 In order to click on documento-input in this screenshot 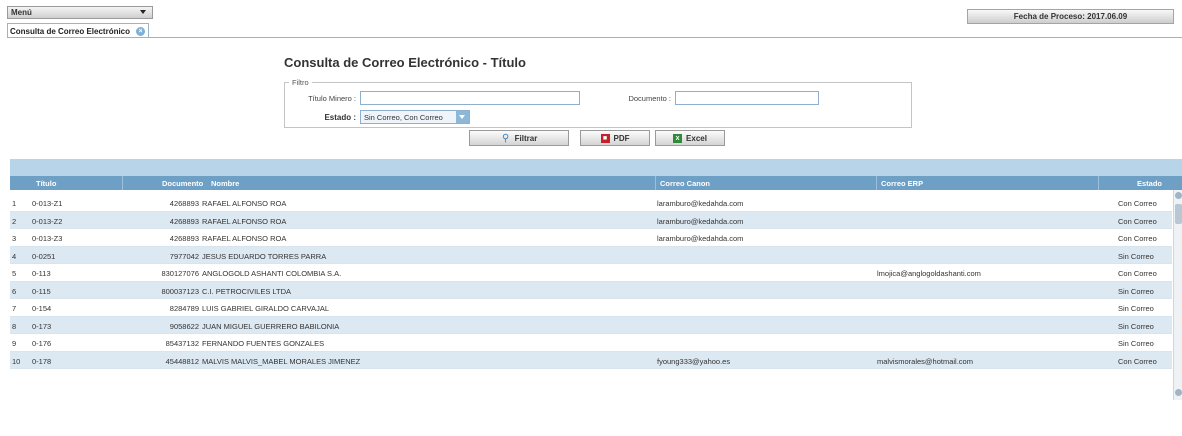, I will do `click(747, 98)`.